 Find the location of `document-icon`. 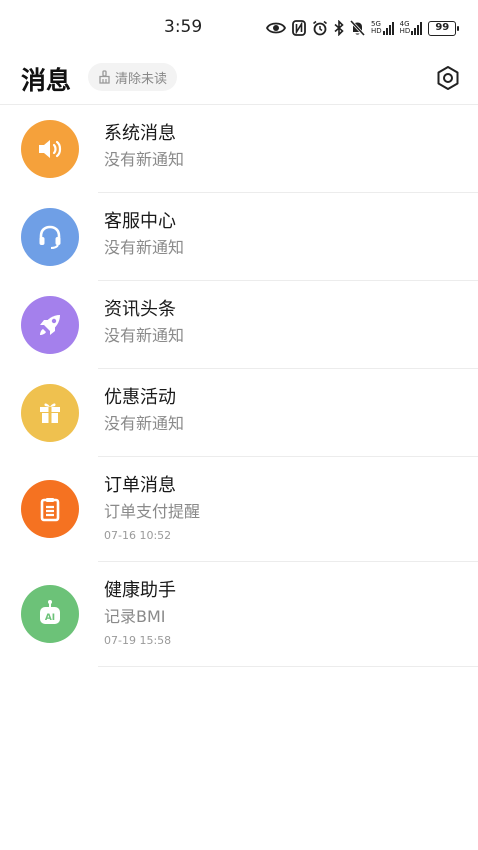

document-icon is located at coordinates (50, 509).